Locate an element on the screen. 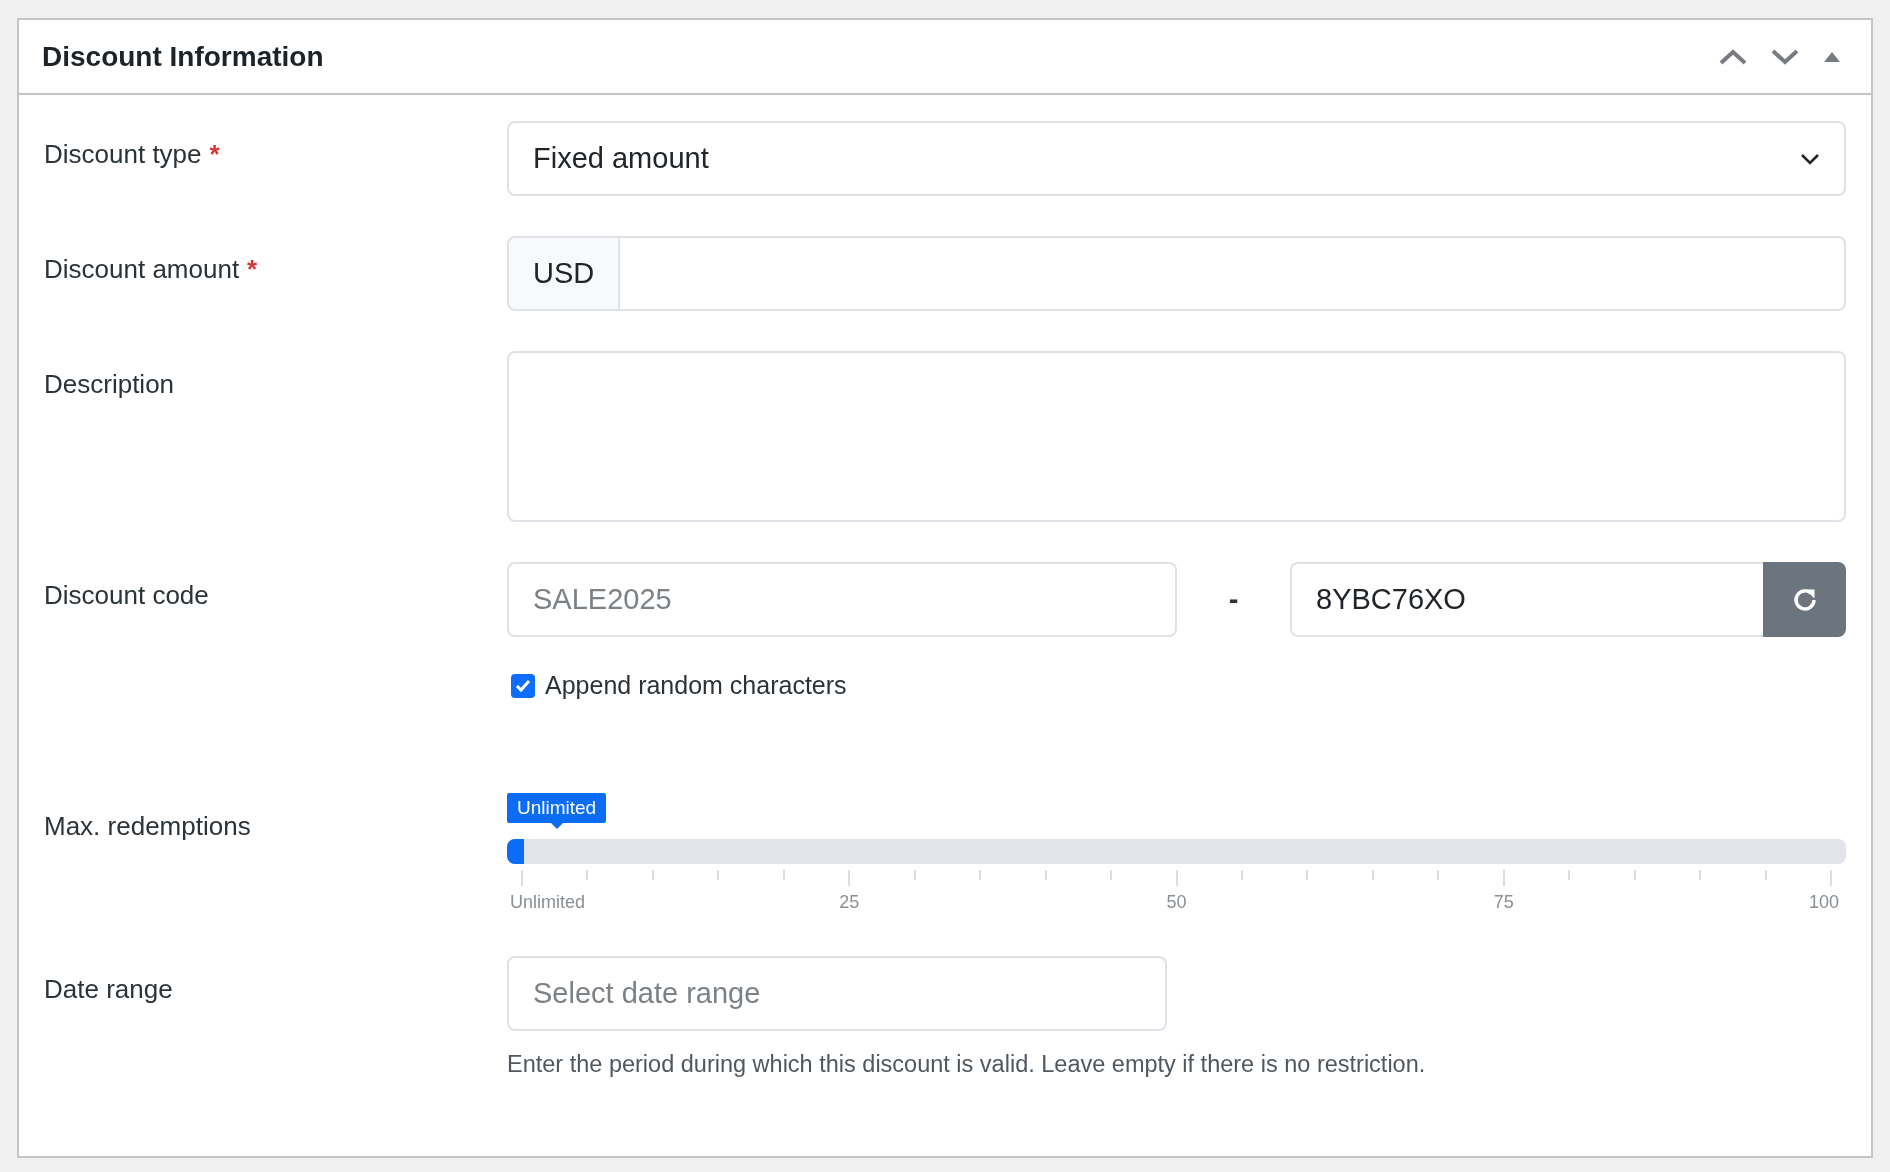  regenerate-button is located at coordinates (1804, 599).